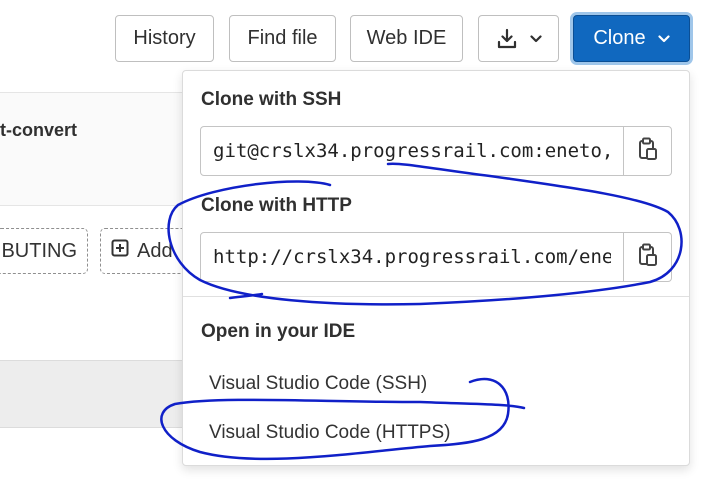 The image size is (718, 481). Describe the element at coordinates (278, 331) in the screenshot. I see `open-in-ide-label: Open in your IDE` at that location.